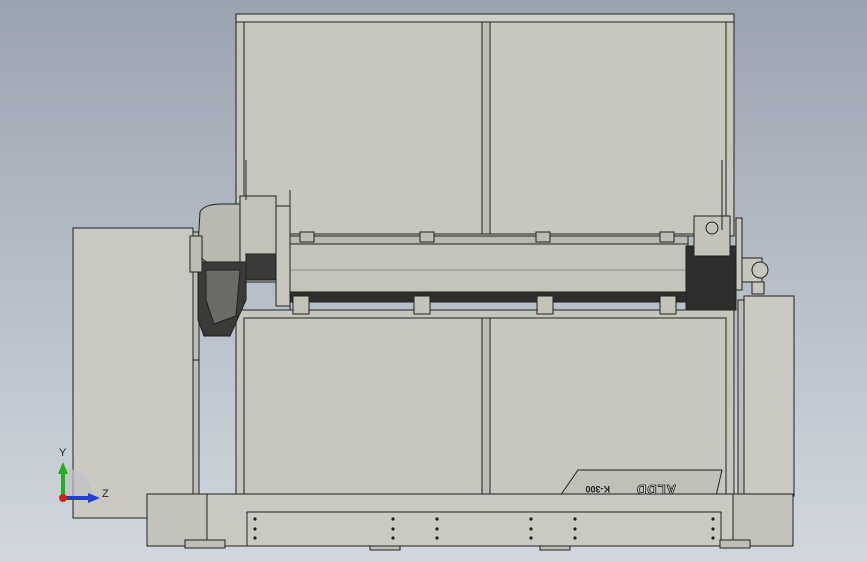 This screenshot has width=867, height=562. I want to click on mixing-drum, so click(488, 273).